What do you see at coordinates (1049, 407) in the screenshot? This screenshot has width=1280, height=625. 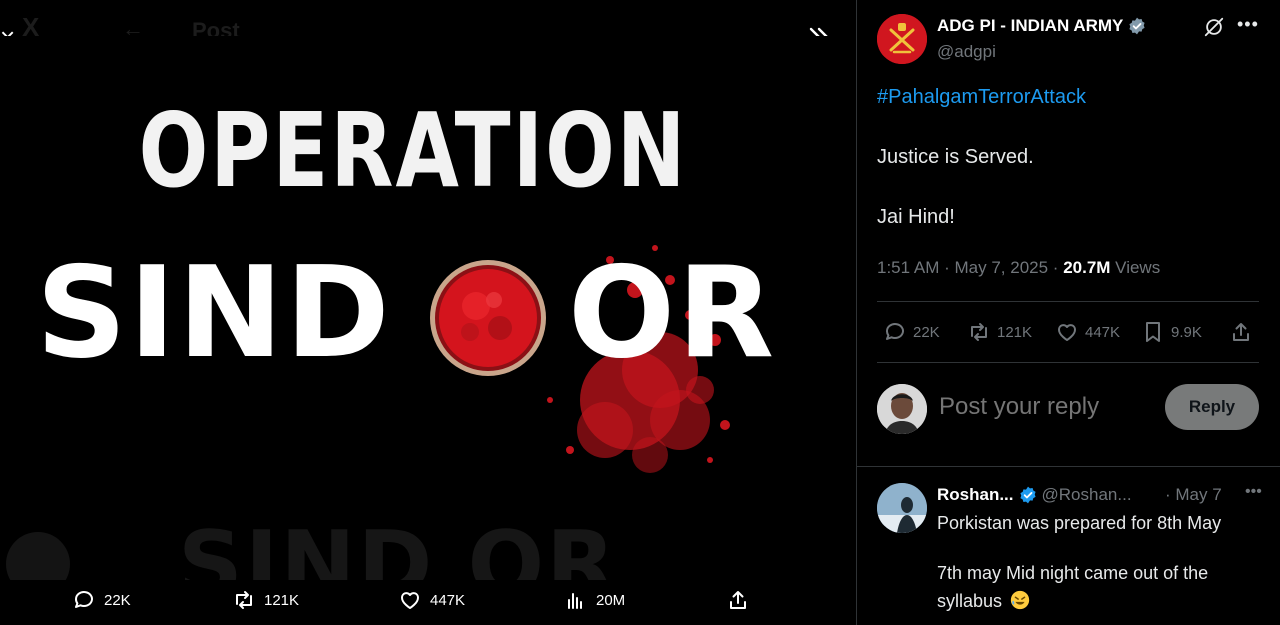 I see `reply-composer-input` at bounding box center [1049, 407].